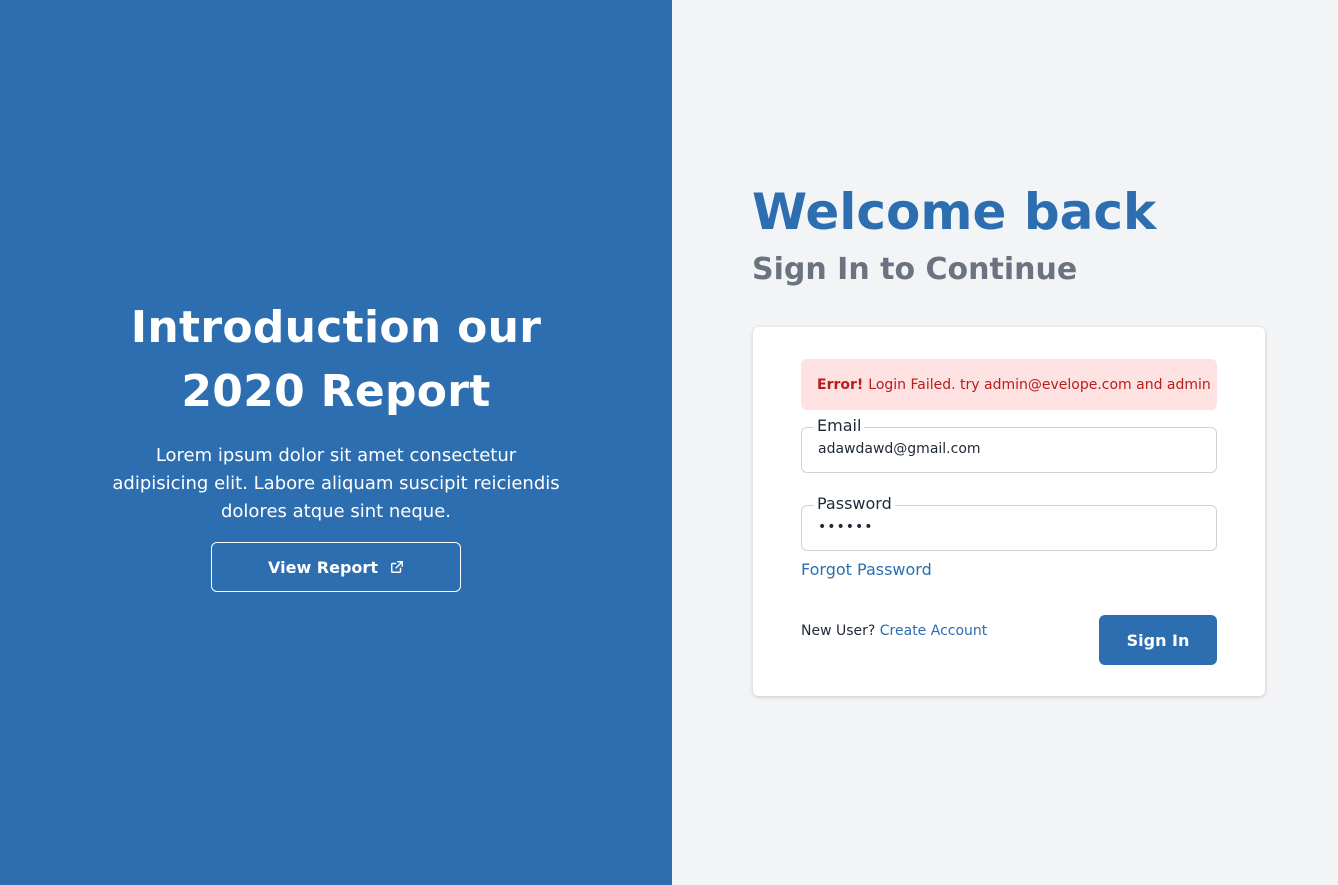  Describe the element at coordinates (899, 449) in the screenshot. I see `email-input-value: adawdawd@gmail.com` at that location.